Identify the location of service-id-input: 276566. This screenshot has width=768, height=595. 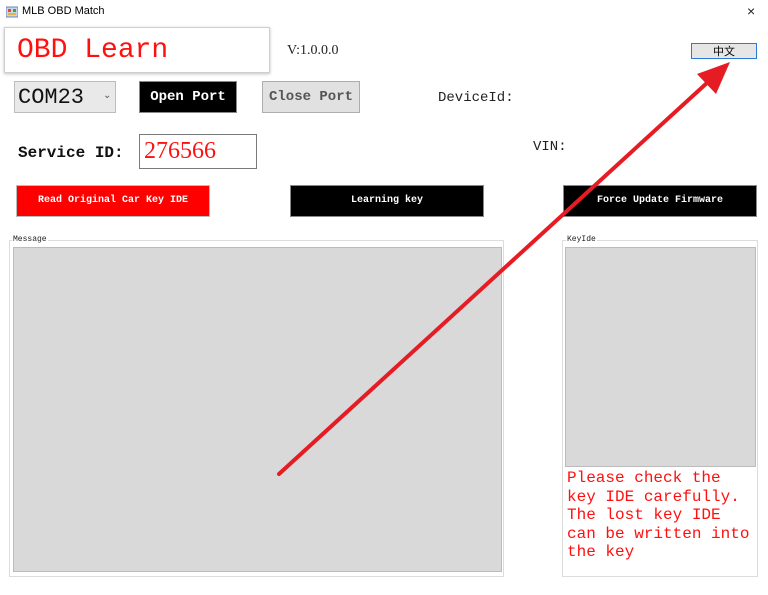
(198, 151).